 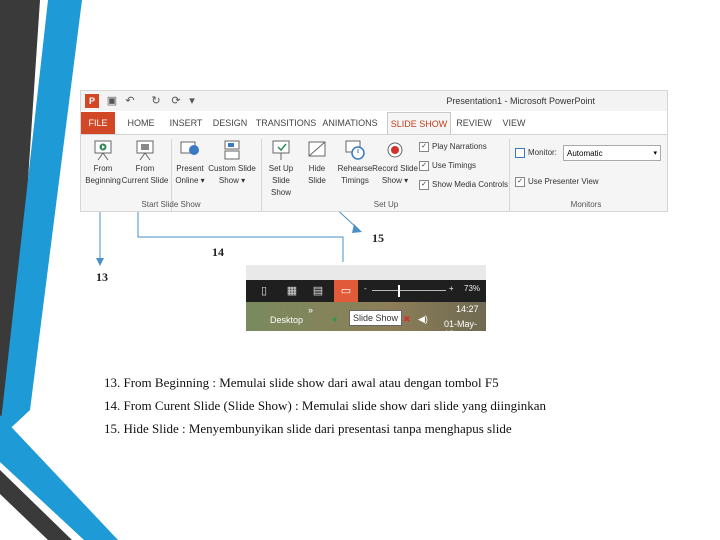 What do you see at coordinates (189, 148) in the screenshot?
I see `present-online-icon` at bounding box center [189, 148].